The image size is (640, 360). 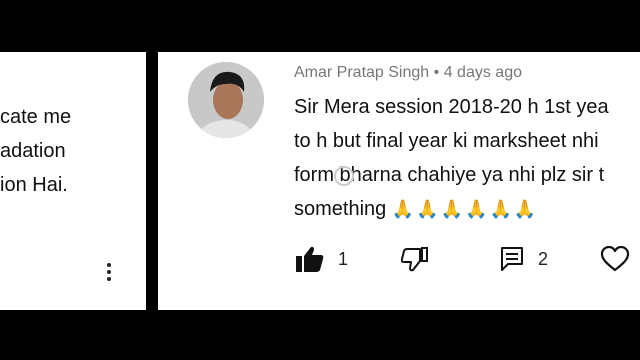 I want to click on loading-spinner-icon, so click(x=344, y=176).